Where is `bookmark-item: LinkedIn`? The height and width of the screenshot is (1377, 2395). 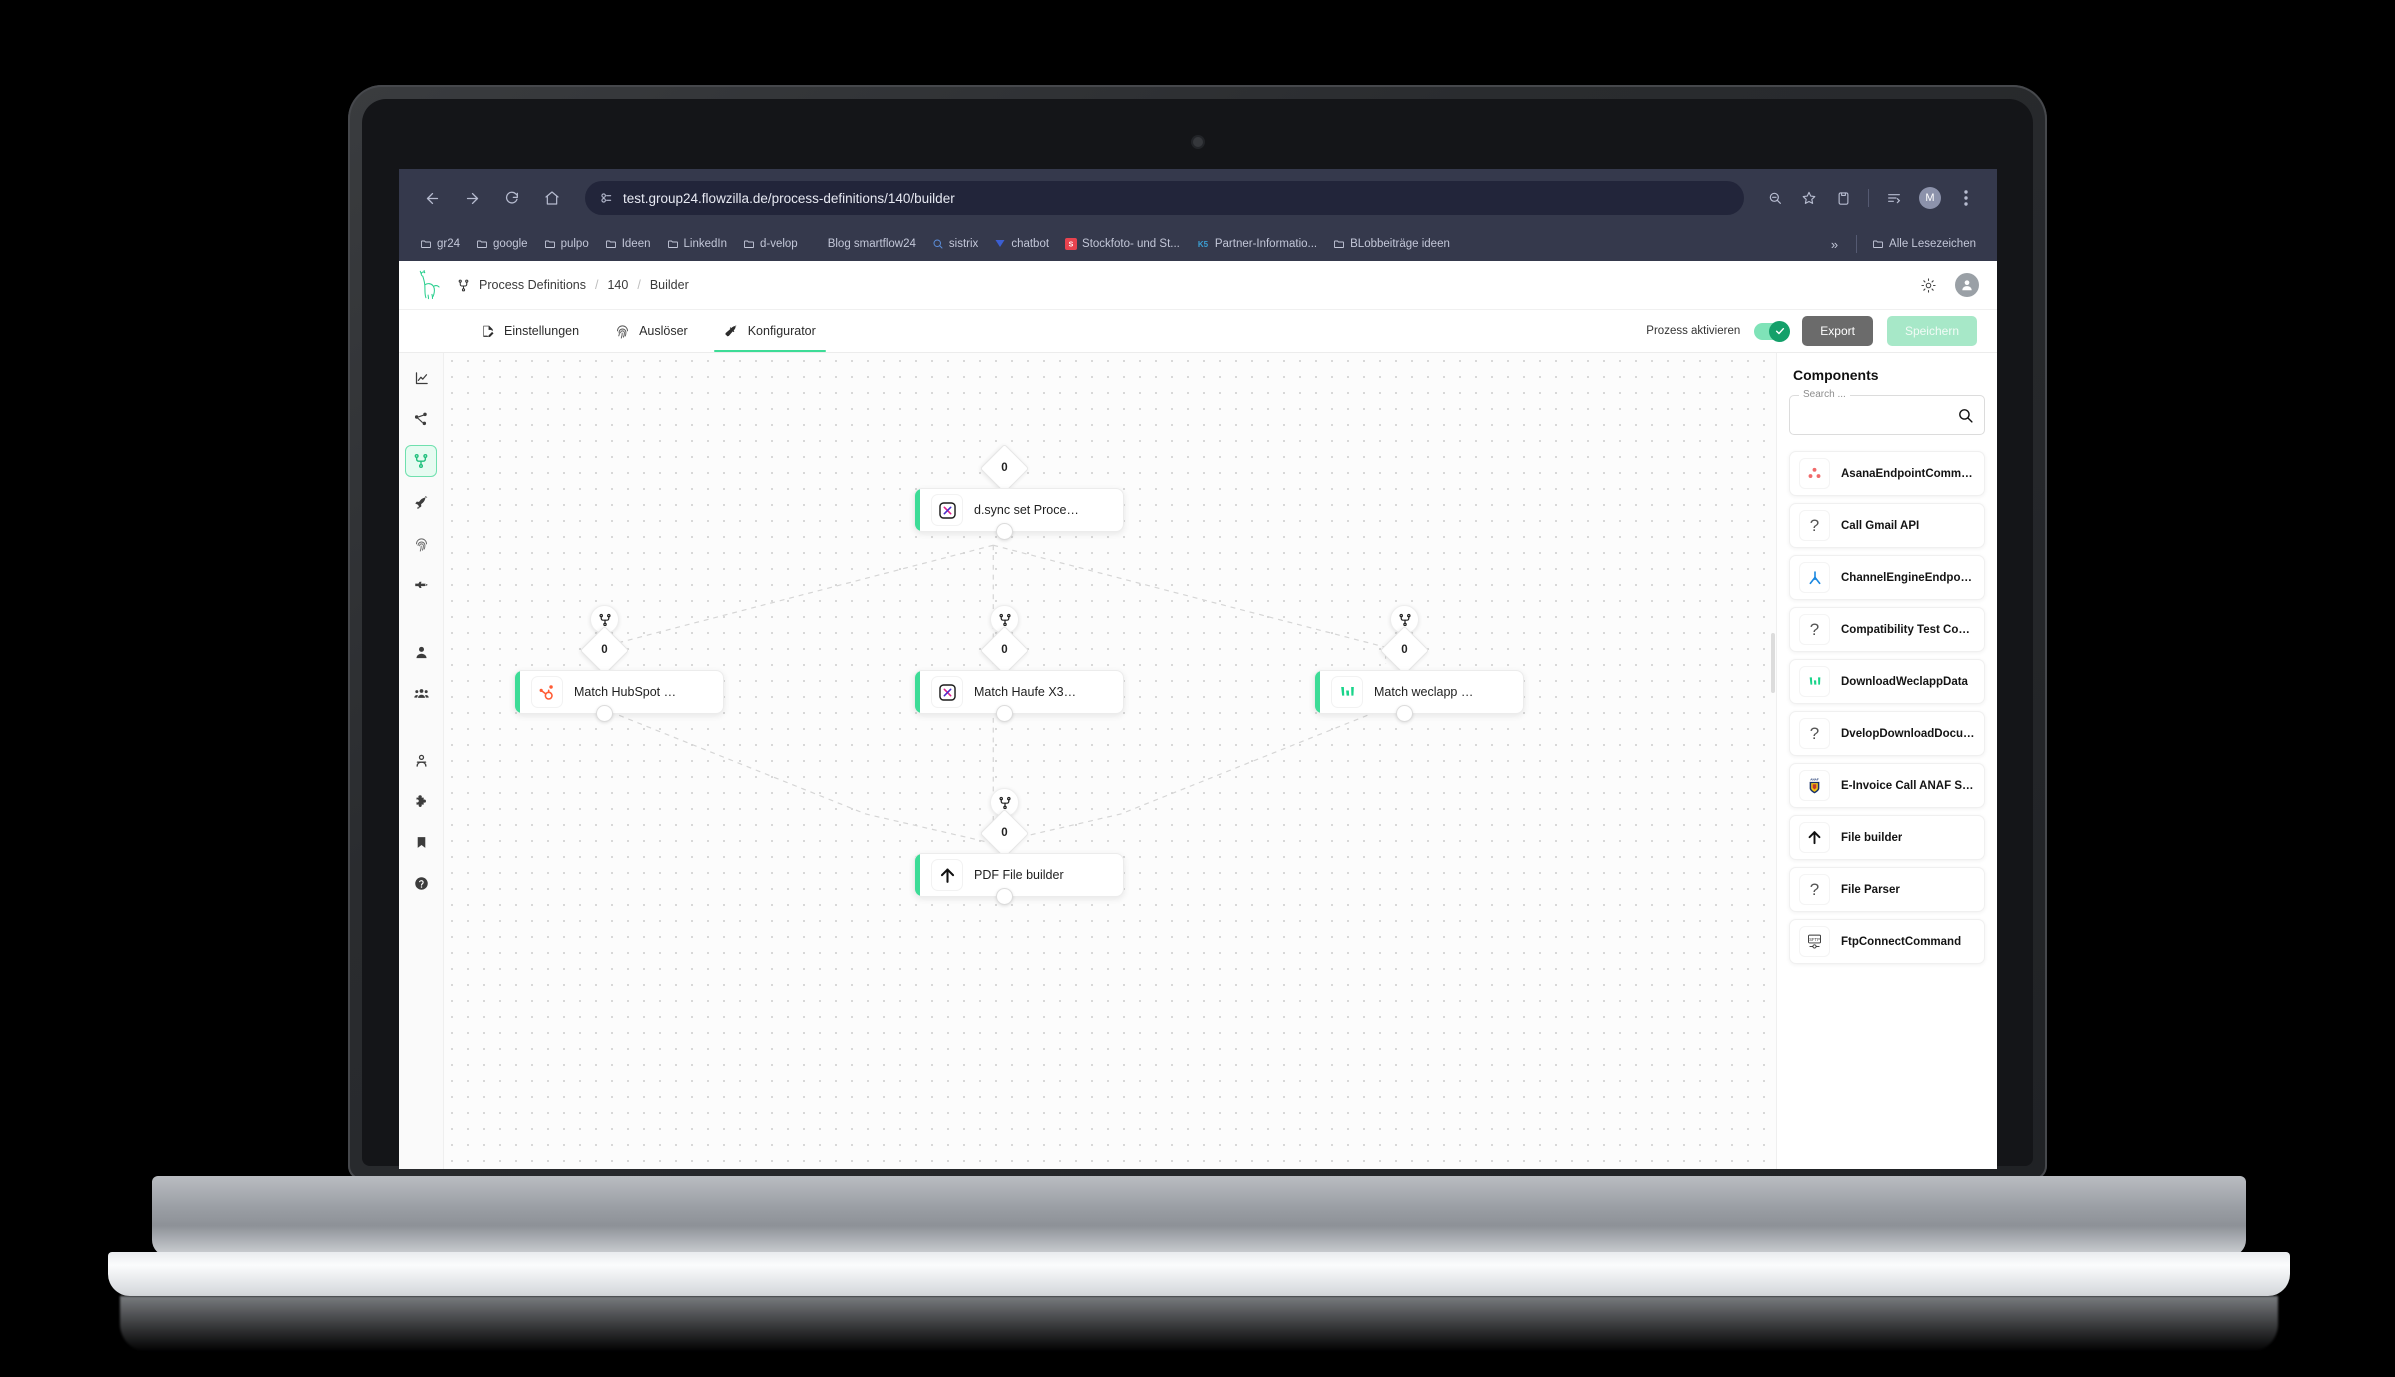
bookmark-item: LinkedIn is located at coordinates (697, 244).